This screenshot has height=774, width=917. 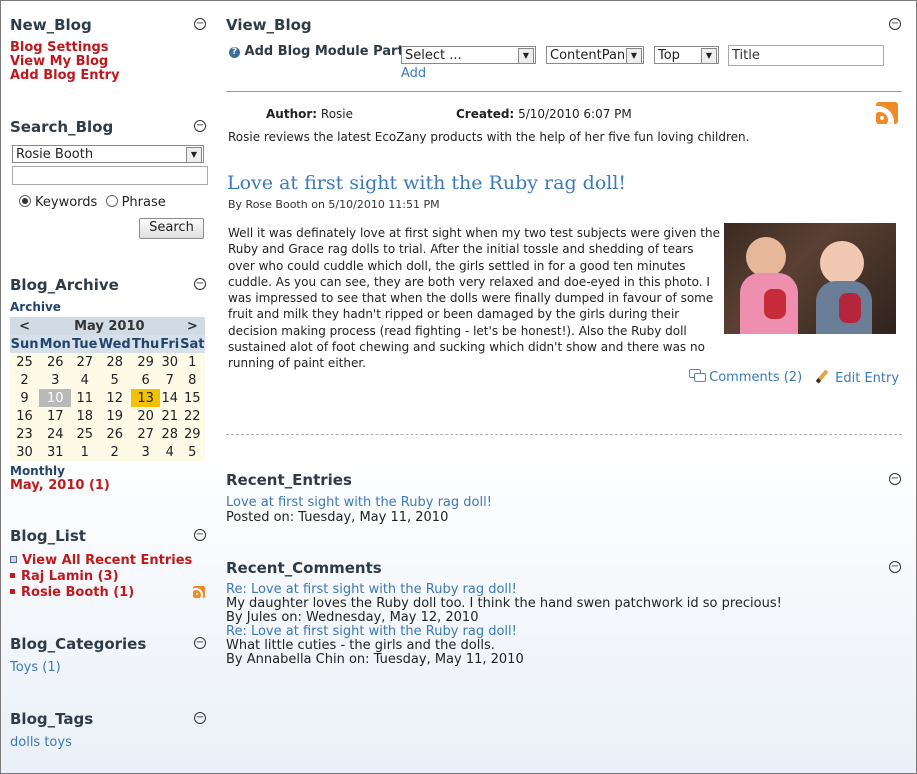 I want to click on pencil-icon, so click(x=822, y=376).